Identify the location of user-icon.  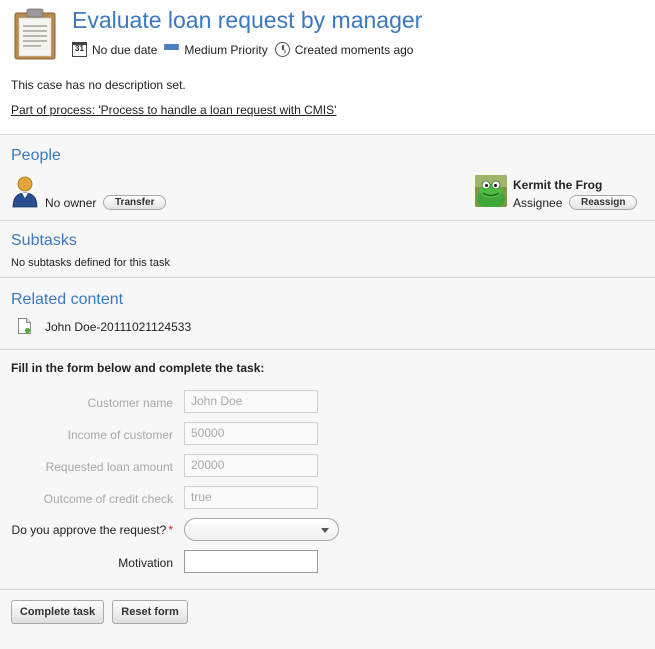
(25, 192).